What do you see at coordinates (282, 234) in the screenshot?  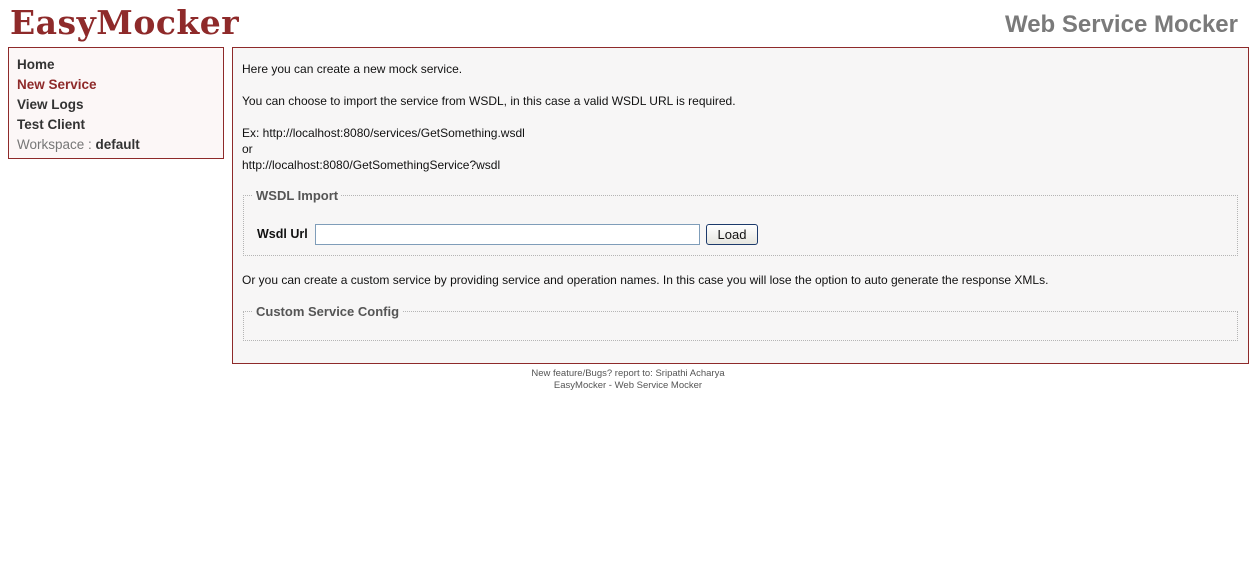 I see `wsdl-url-label: Wsdl Url` at bounding box center [282, 234].